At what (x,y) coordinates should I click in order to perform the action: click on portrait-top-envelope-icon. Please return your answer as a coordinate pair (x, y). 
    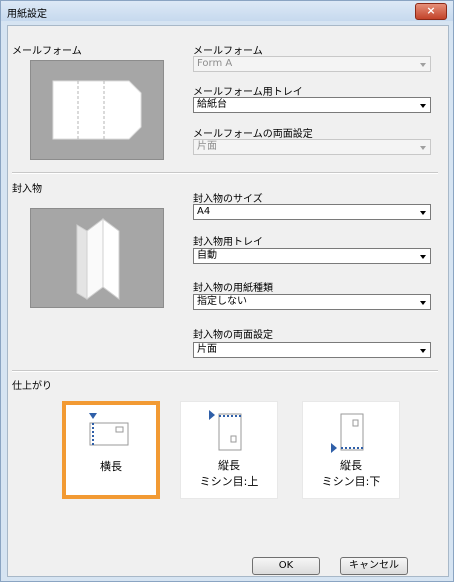
    Looking at the image, I should click on (225, 430).